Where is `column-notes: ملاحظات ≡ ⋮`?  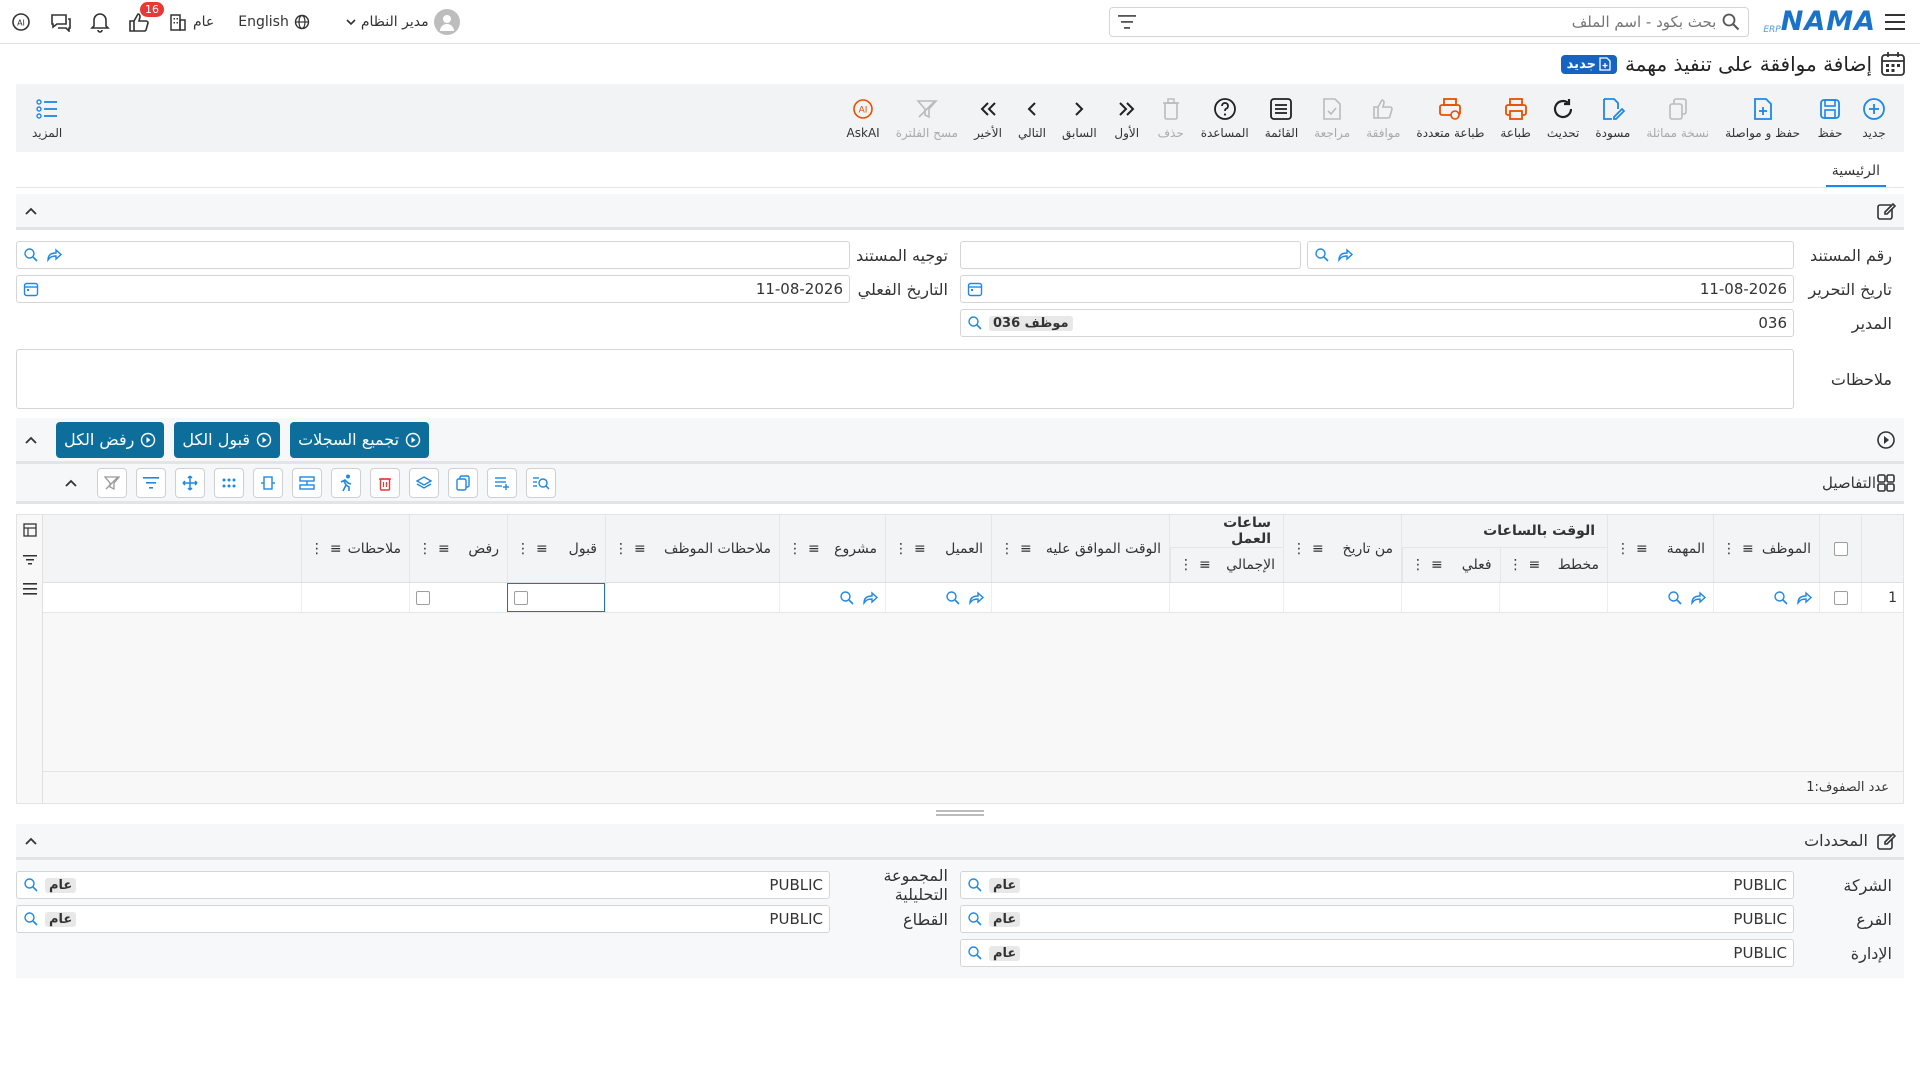
column-notes: ملاحظات ≡ ⋮ is located at coordinates (355, 548).